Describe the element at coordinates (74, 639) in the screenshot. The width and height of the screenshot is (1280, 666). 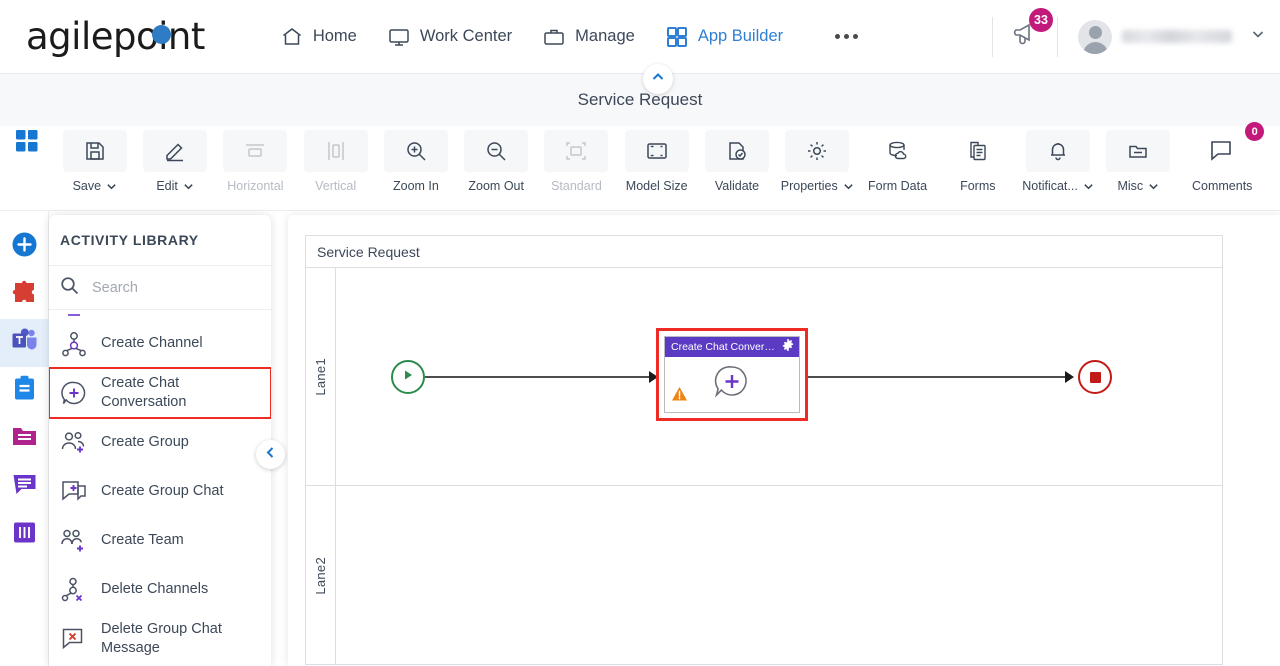
I see `chat-delete-icon` at that location.